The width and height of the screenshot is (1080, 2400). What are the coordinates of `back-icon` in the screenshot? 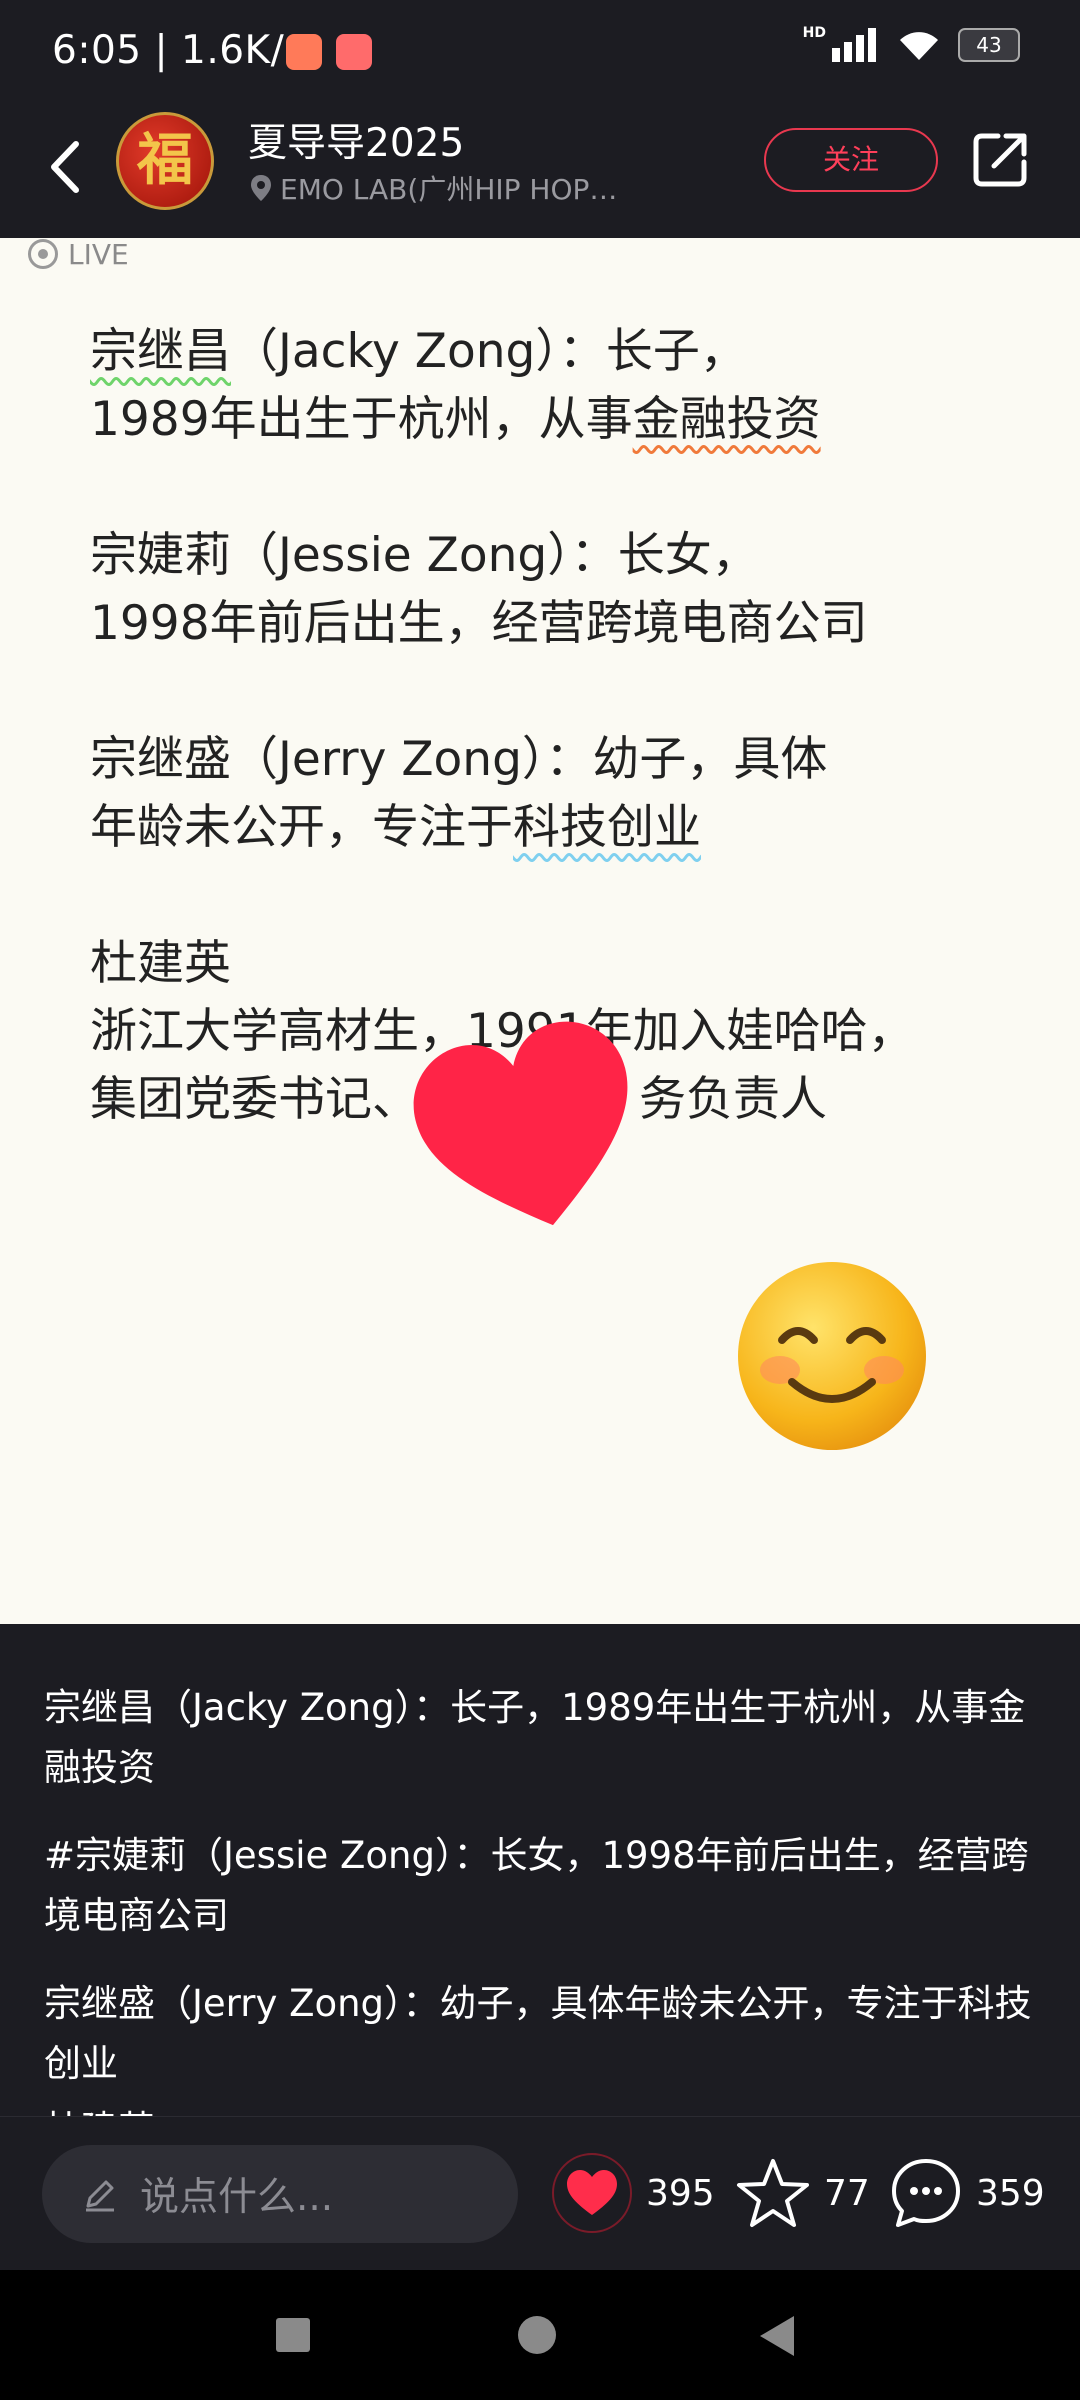 It's located at (777, 2336).